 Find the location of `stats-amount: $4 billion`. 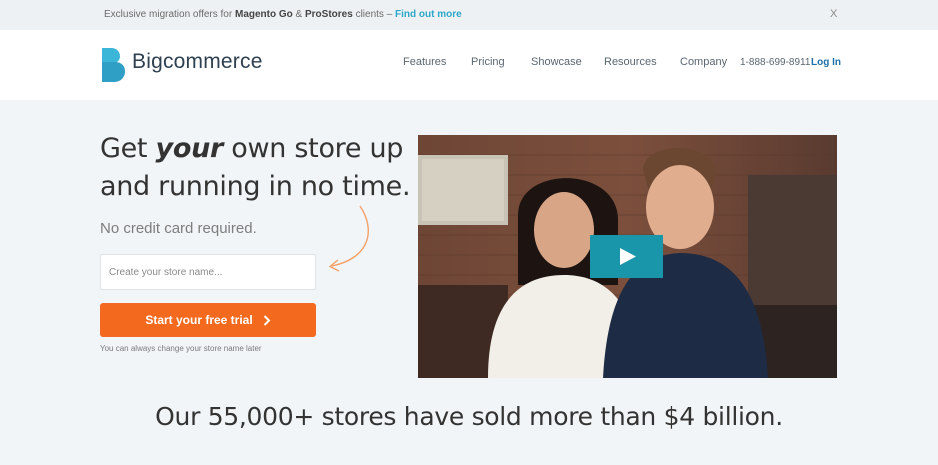

stats-amount: $4 billion is located at coordinates (719, 416).